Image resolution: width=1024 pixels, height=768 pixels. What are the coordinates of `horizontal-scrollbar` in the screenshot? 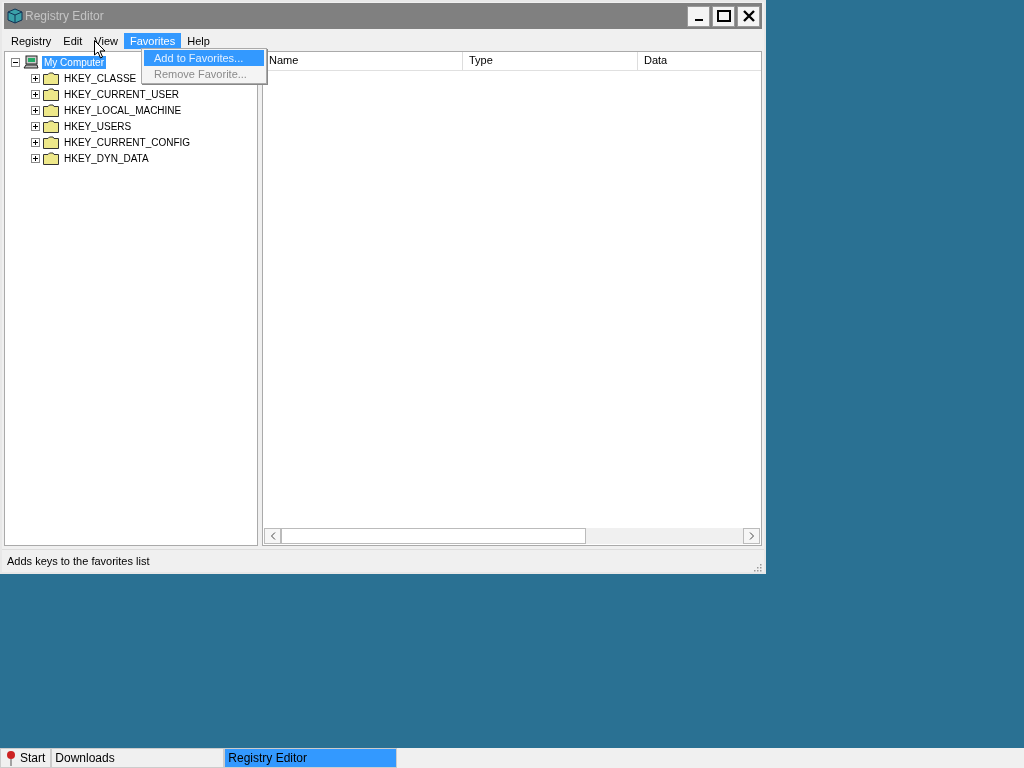 It's located at (512, 536).